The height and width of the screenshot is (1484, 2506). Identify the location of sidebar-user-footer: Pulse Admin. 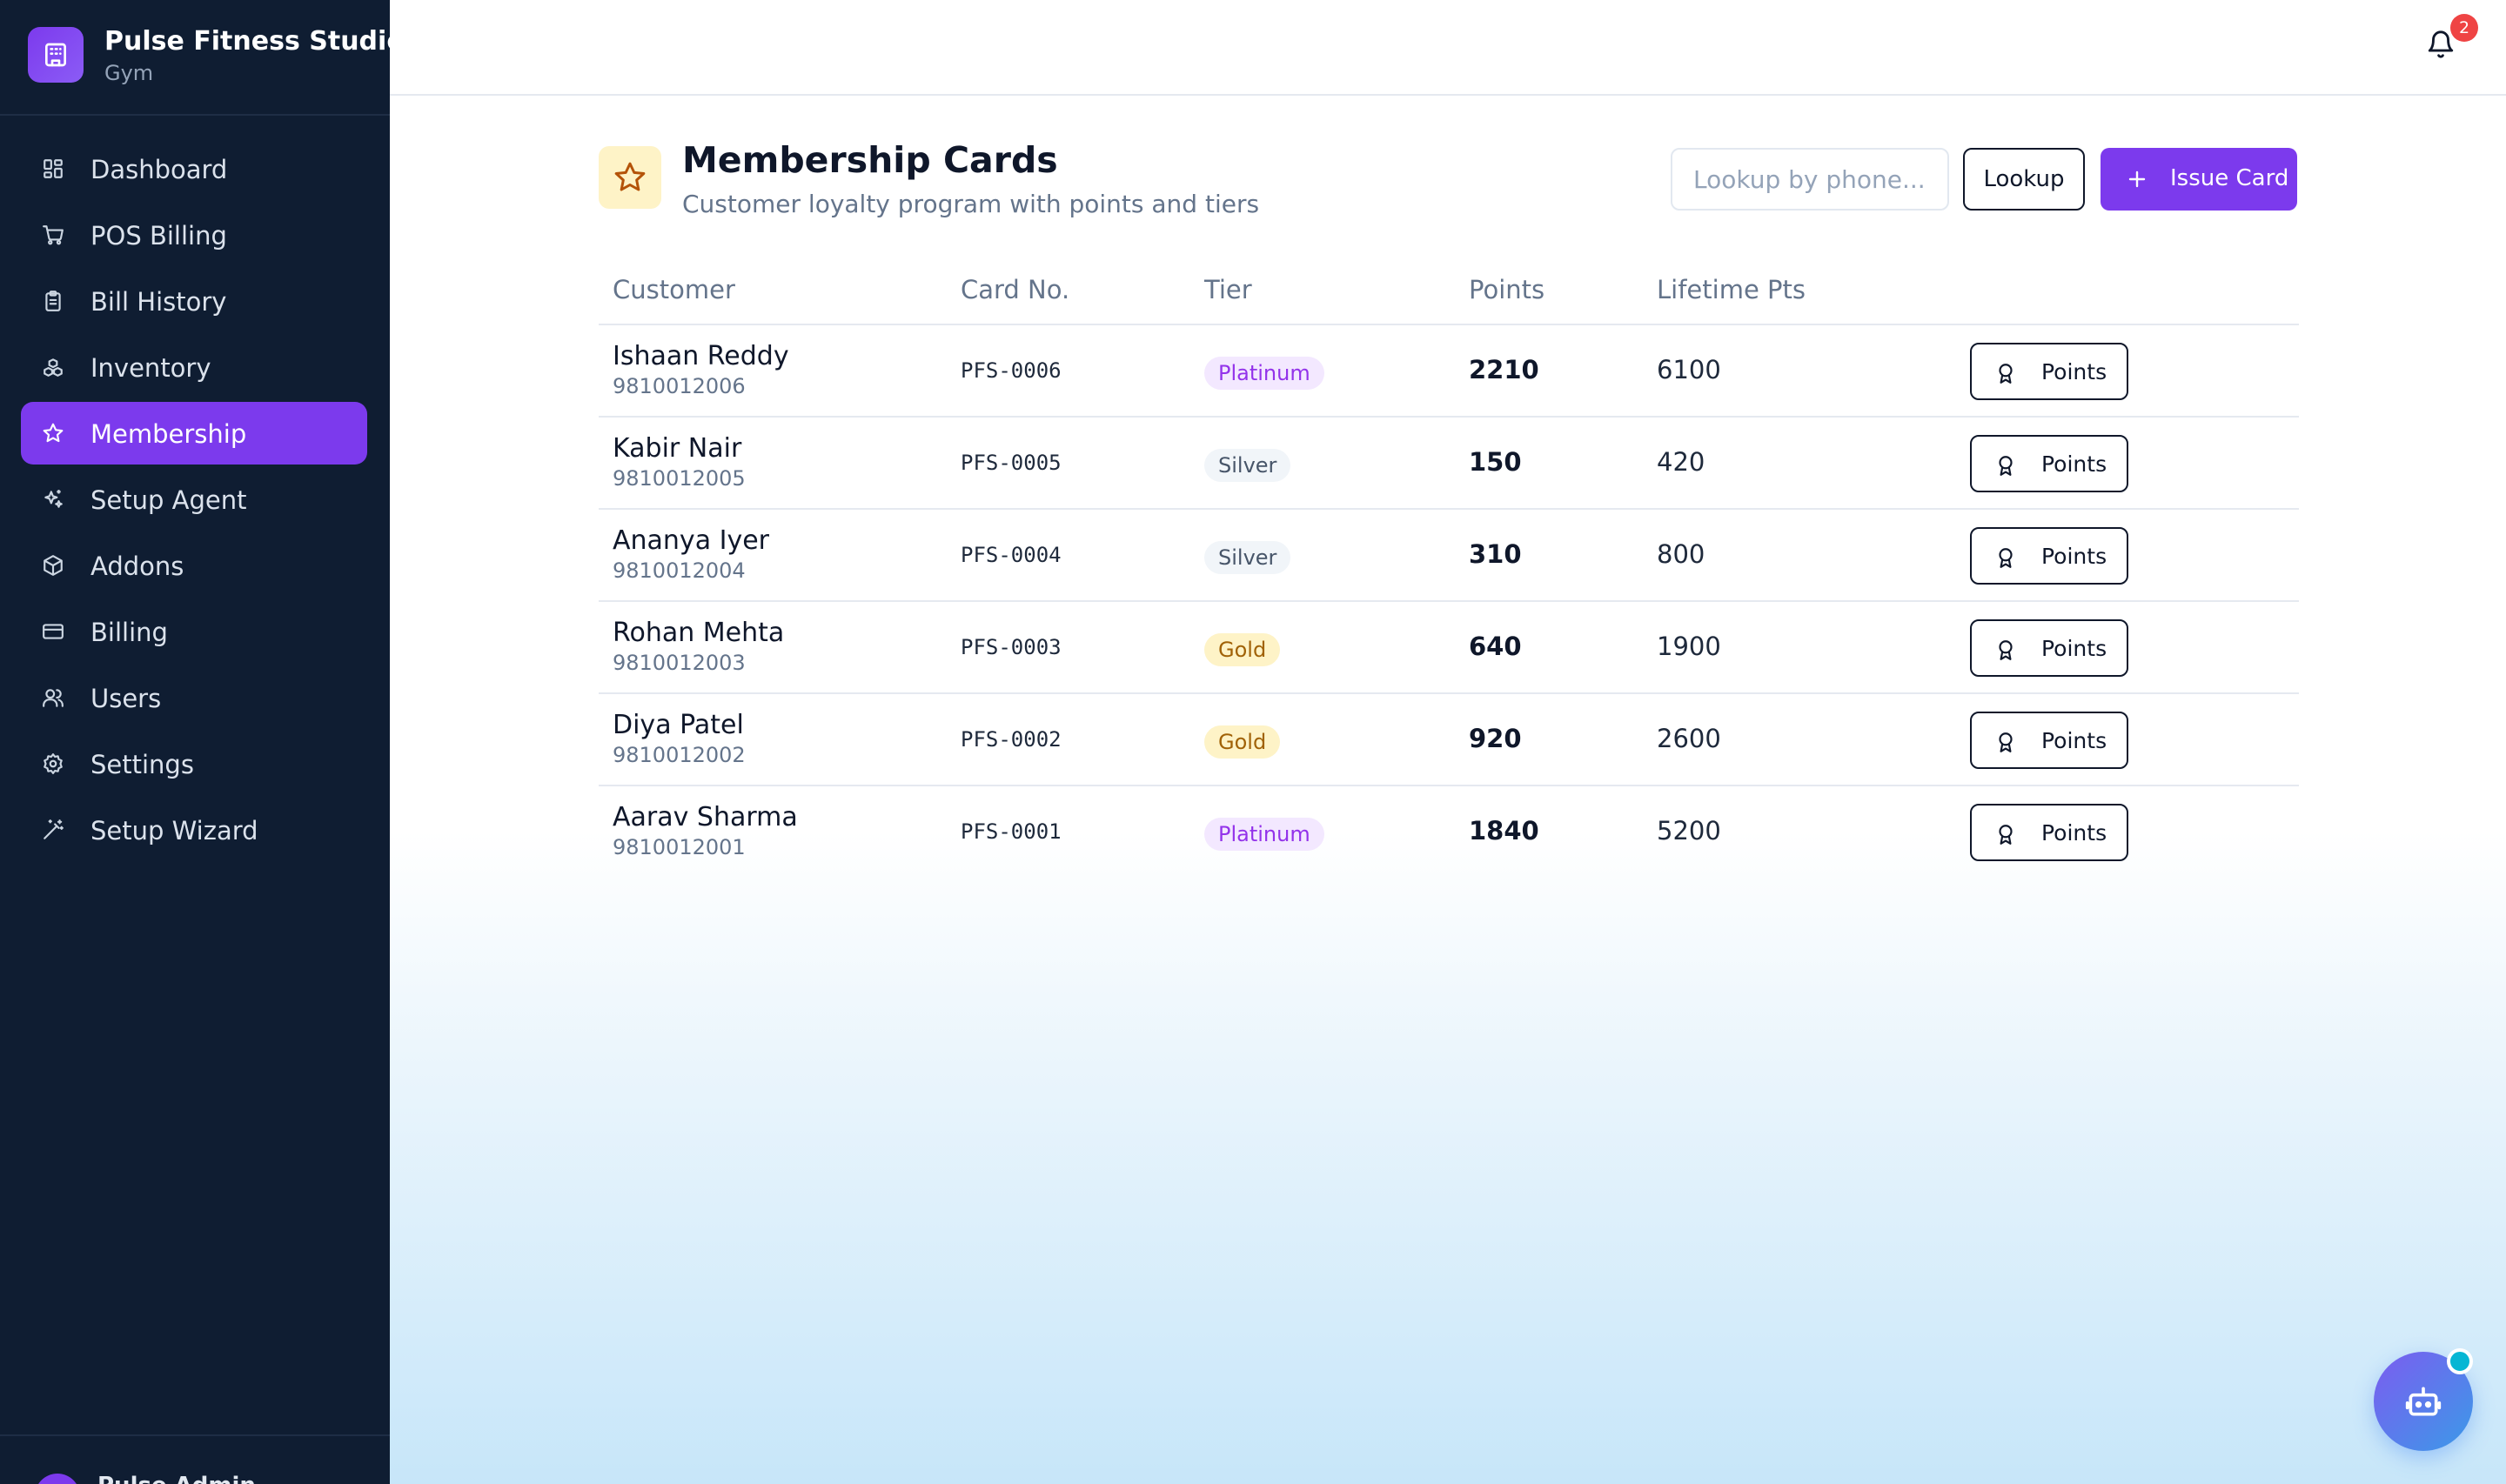
(195, 1459).